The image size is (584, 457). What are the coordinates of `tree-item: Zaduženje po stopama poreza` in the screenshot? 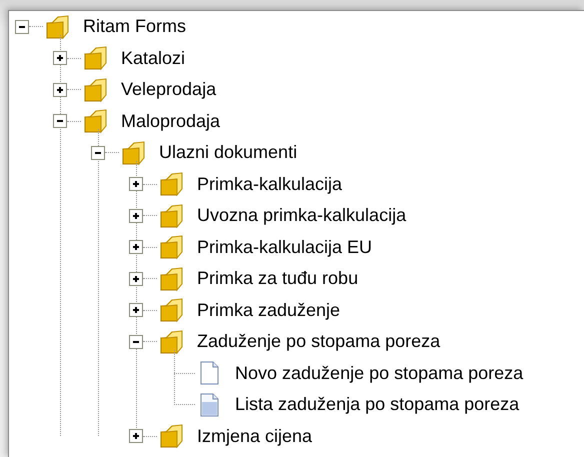 It's located at (318, 341).